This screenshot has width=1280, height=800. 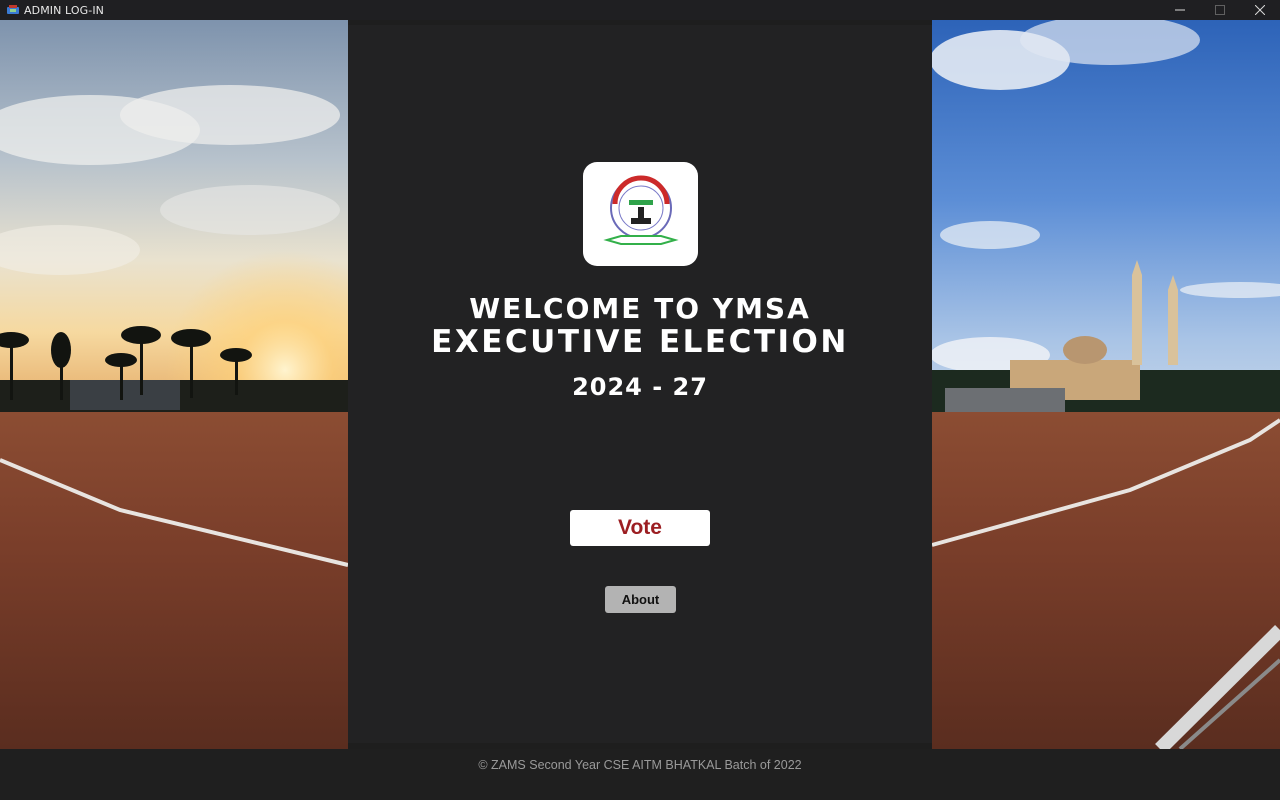 What do you see at coordinates (640, 10) in the screenshot?
I see `window-titlebar: ADMIN LOG-IN` at bounding box center [640, 10].